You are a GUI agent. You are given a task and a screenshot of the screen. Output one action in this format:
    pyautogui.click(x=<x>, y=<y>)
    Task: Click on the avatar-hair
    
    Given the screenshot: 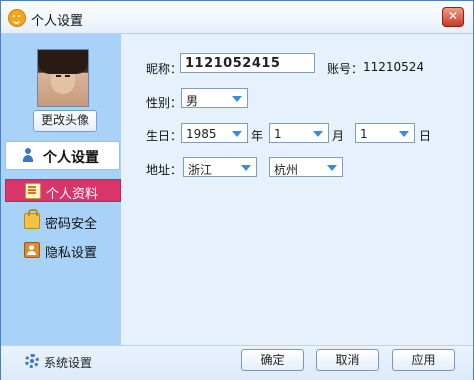 What is the action you would take?
    pyautogui.click(x=63, y=62)
    